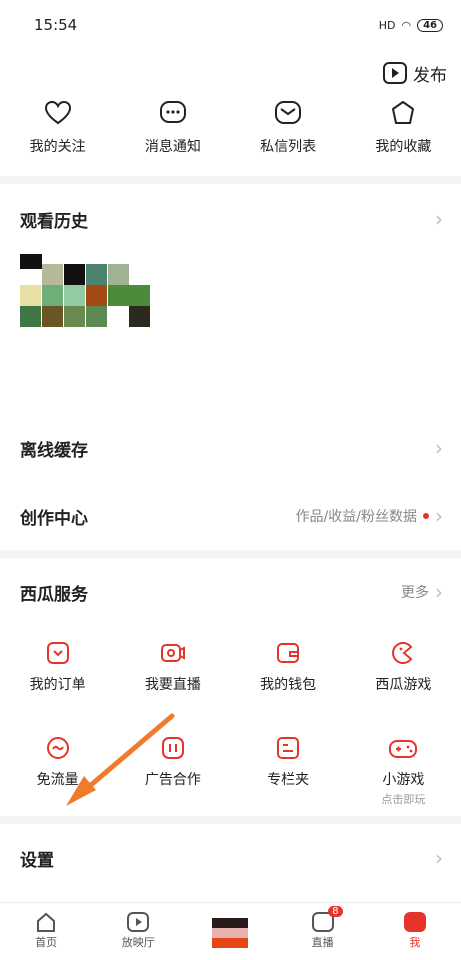  What do you see at coordinates (231, 592) in the screenshot?
I see `service-header: 西瓜服务 更多 ›` at bounding box center [231, 592].